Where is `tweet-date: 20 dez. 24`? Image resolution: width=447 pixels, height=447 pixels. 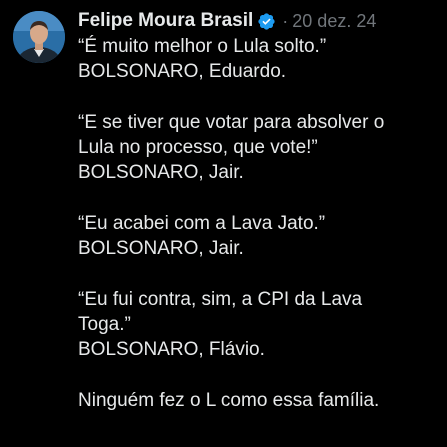 tweet-date: 20 dez. 24 is located at coordinates (334, 21).